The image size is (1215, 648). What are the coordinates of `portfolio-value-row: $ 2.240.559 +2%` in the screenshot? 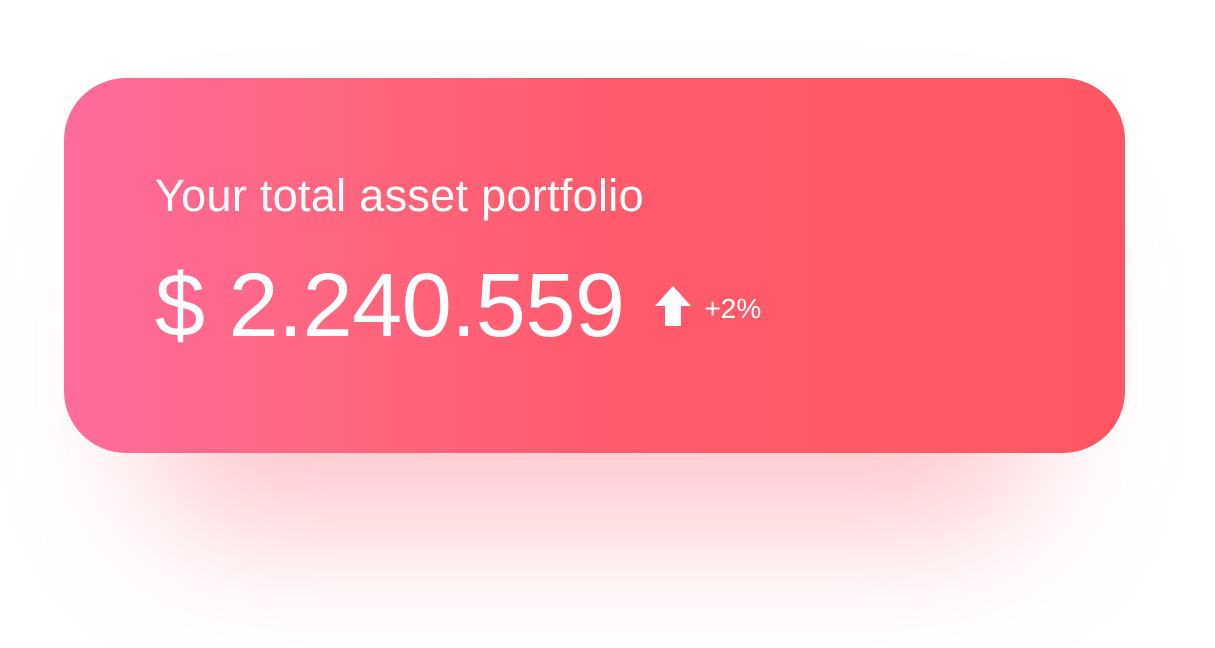 It's located at (458, 306).